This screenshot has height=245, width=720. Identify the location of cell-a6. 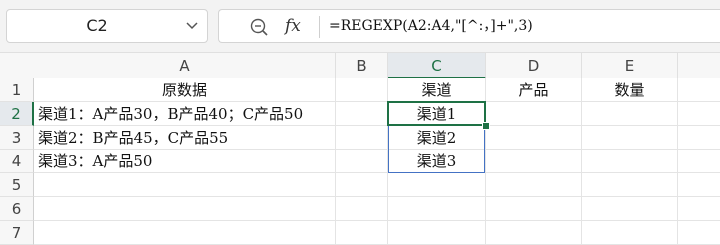
(185, 209).